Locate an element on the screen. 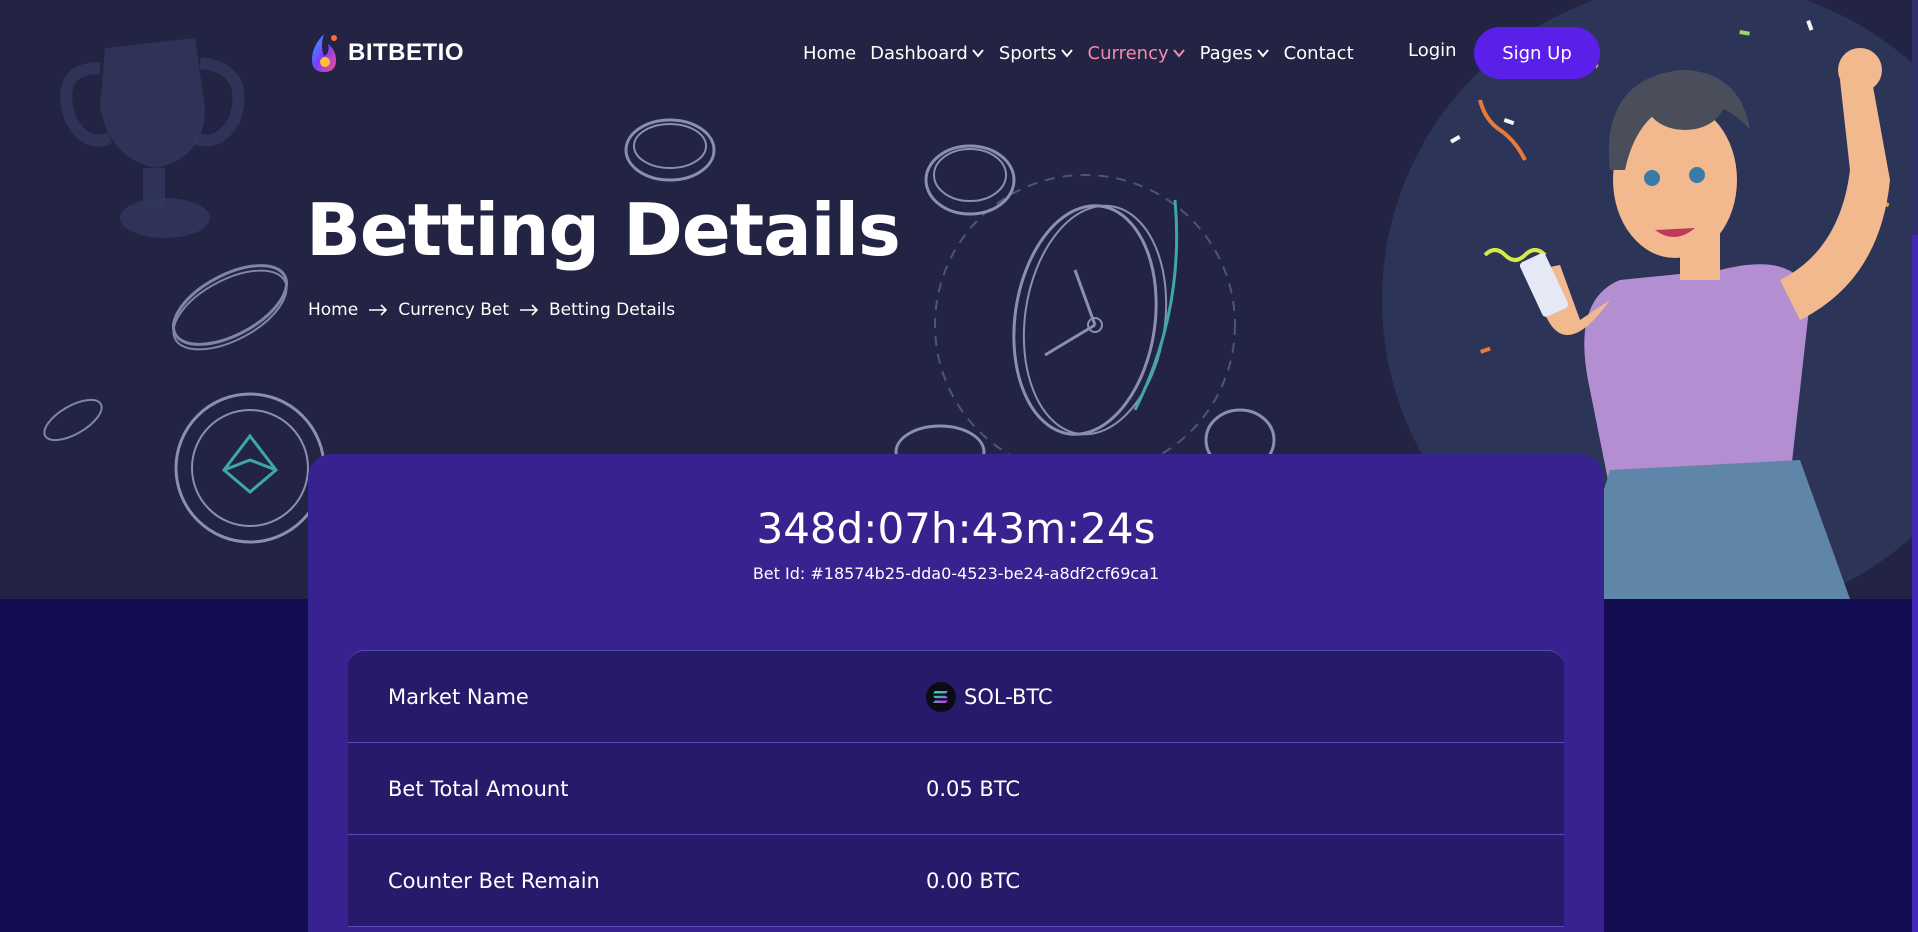 This screenshot has width=1918, height=932. table-row: Market Name SOL-BTC is located at coordinates (956, 697).